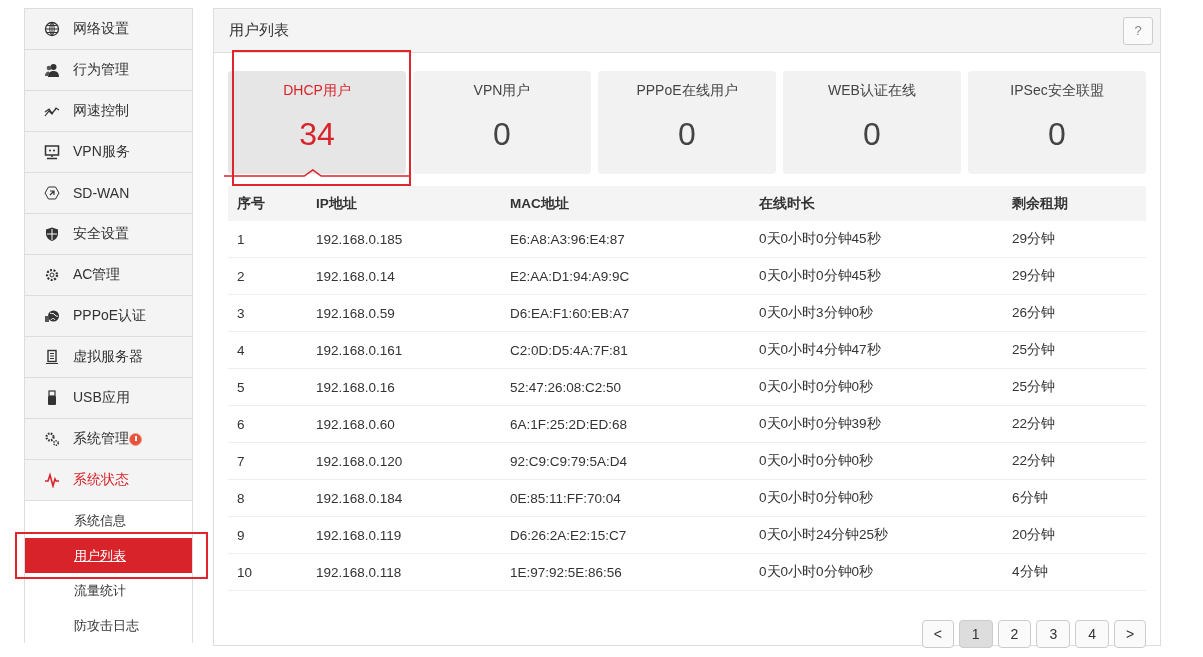 This screenshot has height=657, width=1203. What do you see at coordinates (108, 275) in the screenshot?
I see `sidebar-item: AC管理` at bounding box center [108, 275].